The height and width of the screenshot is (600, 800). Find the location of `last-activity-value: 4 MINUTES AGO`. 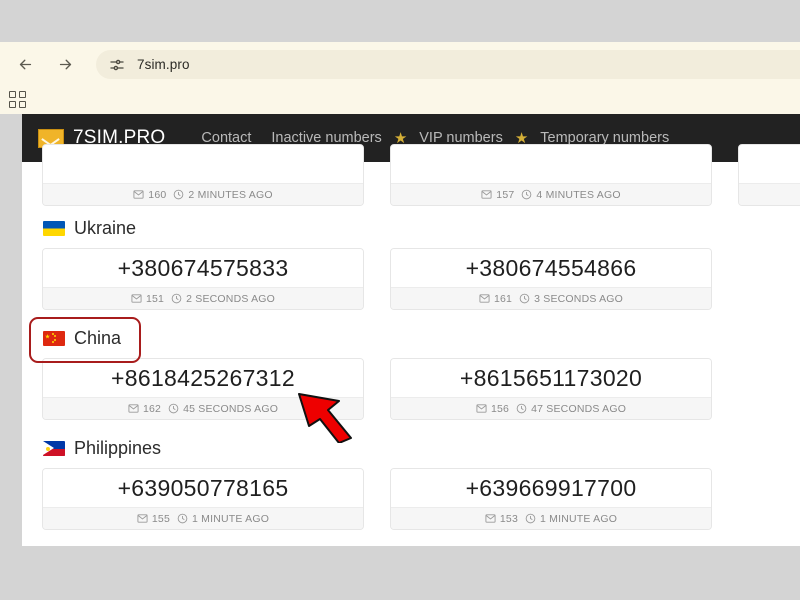

last-activity-value: 4 MINUTES AGO is located at coordinates (578, 194).